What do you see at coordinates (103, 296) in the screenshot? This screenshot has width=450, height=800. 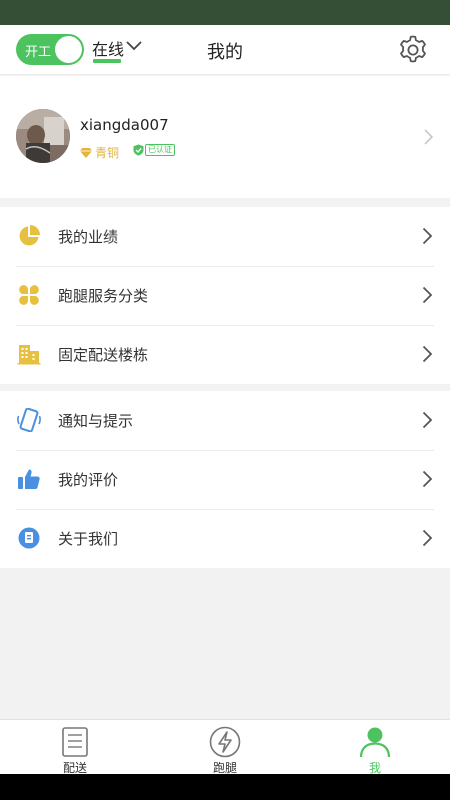 I see `menu-label: 跑腿服务分类` at bounding box center [103, 296].